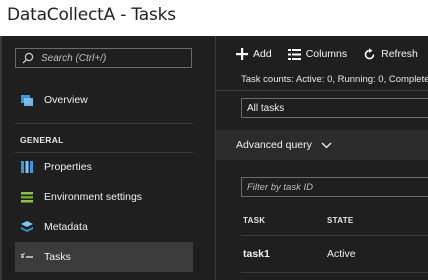 The height and width of the screenshot is (280, 428). I want to click on columns-button: Columns, so click(317, 54).